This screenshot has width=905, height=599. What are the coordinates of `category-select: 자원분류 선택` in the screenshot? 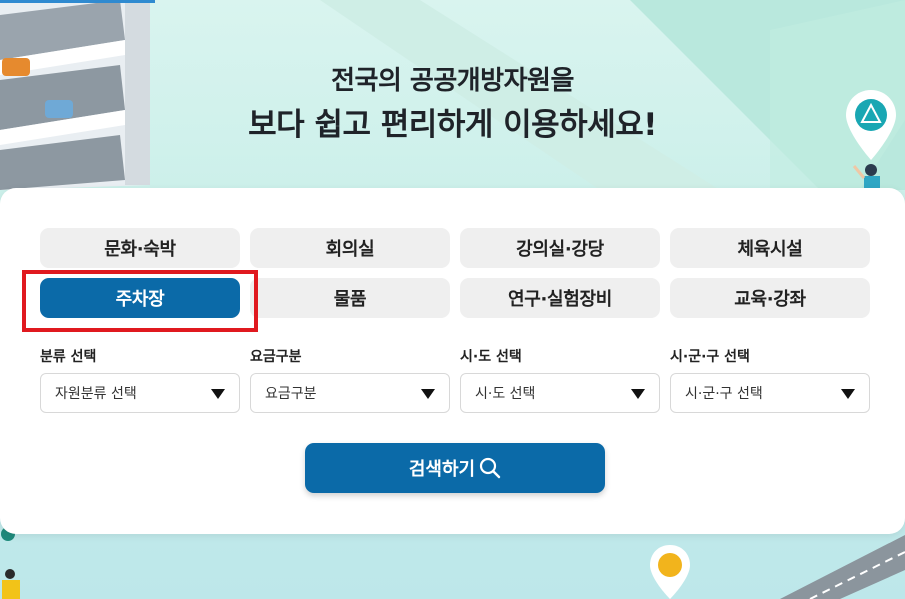 It's located at (140, 393).